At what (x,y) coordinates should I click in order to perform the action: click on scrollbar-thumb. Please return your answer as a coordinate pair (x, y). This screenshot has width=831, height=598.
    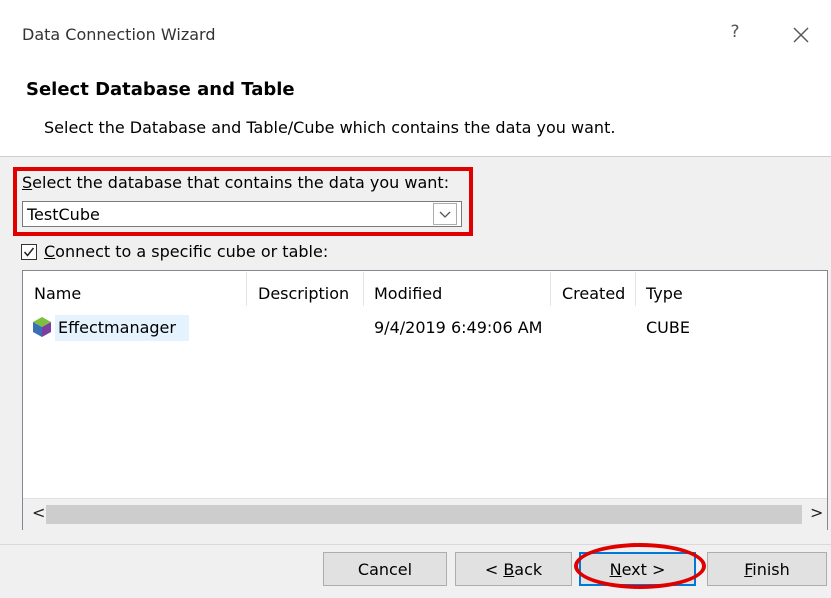
    Looking at the image, I should click on (424, 514).